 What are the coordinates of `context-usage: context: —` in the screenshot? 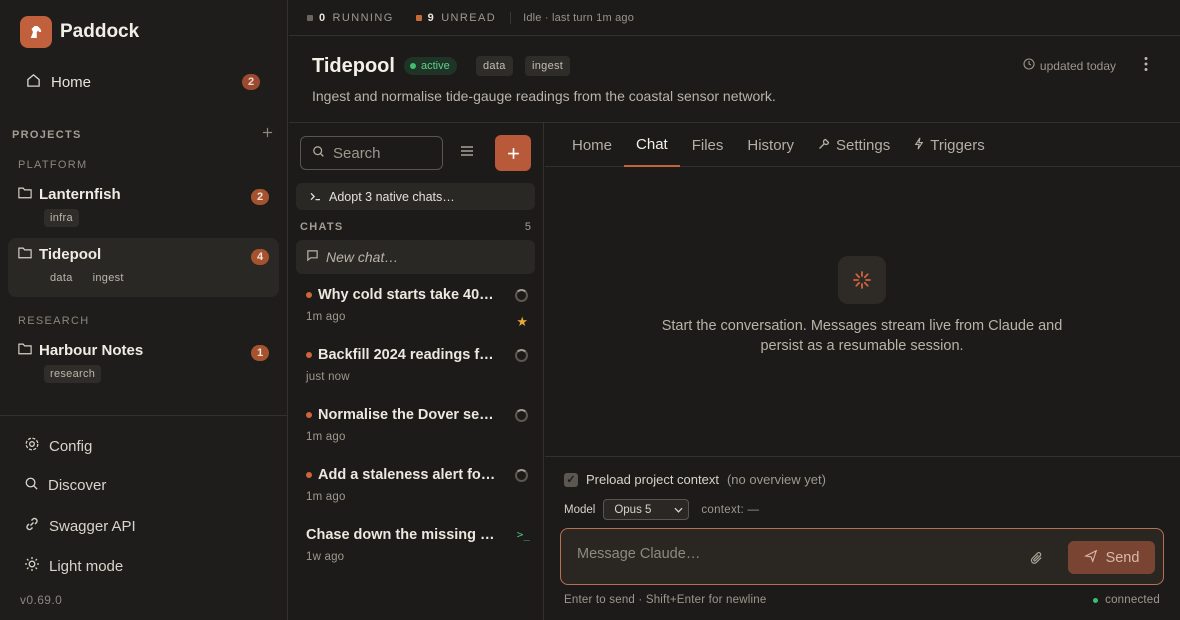 It's located at (730, 509).